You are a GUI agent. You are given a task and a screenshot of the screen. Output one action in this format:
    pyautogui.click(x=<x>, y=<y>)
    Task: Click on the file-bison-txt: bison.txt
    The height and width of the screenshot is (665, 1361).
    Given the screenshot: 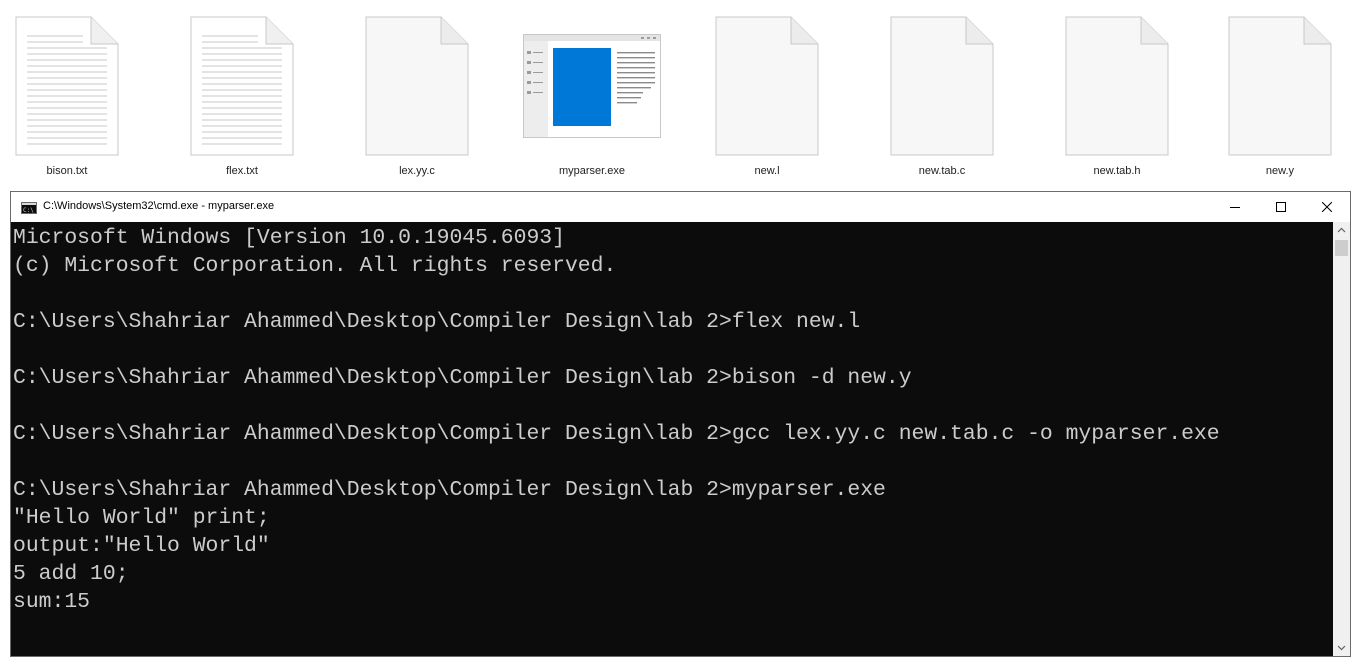 What is the action you would take?
    pyautogui.click(x=73, y=99)
    